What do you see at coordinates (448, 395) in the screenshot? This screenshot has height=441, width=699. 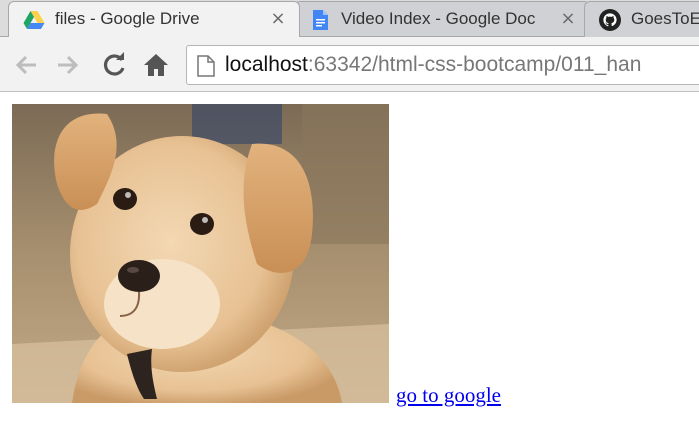 I see `go-to-google-link: go to google` at bounding box center [448, 395].